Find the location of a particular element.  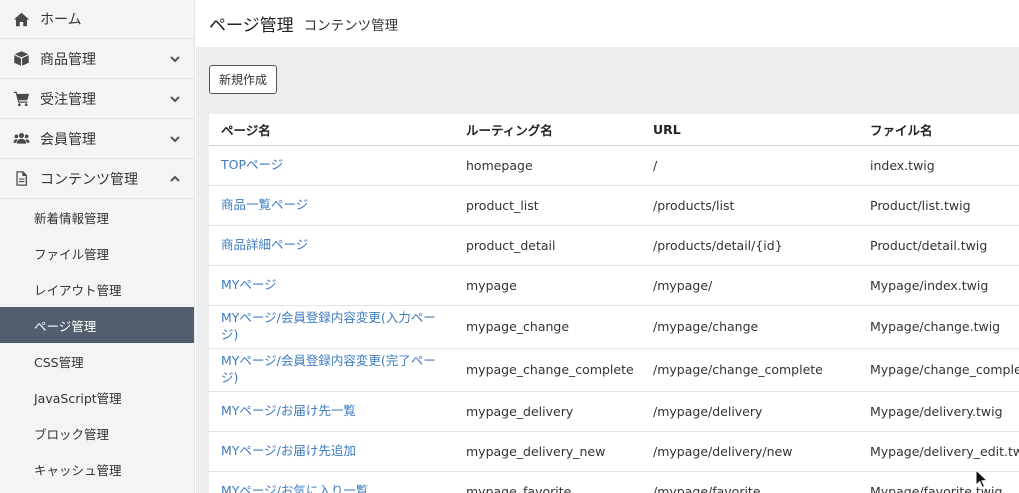

page-name-cell: MYページ/会員登録内容変更(完了ページ) is located at coordinates (331, 370).